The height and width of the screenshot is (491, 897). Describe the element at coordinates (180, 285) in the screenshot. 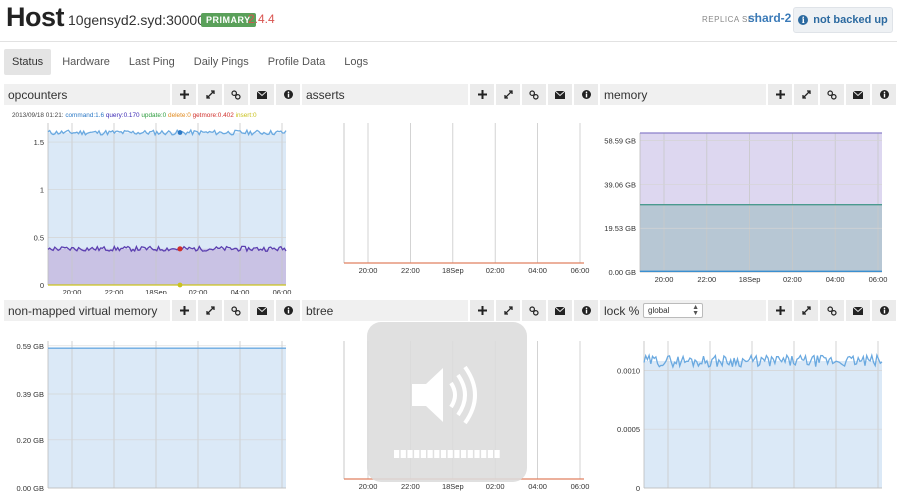

I see `marker-insert` at that location.